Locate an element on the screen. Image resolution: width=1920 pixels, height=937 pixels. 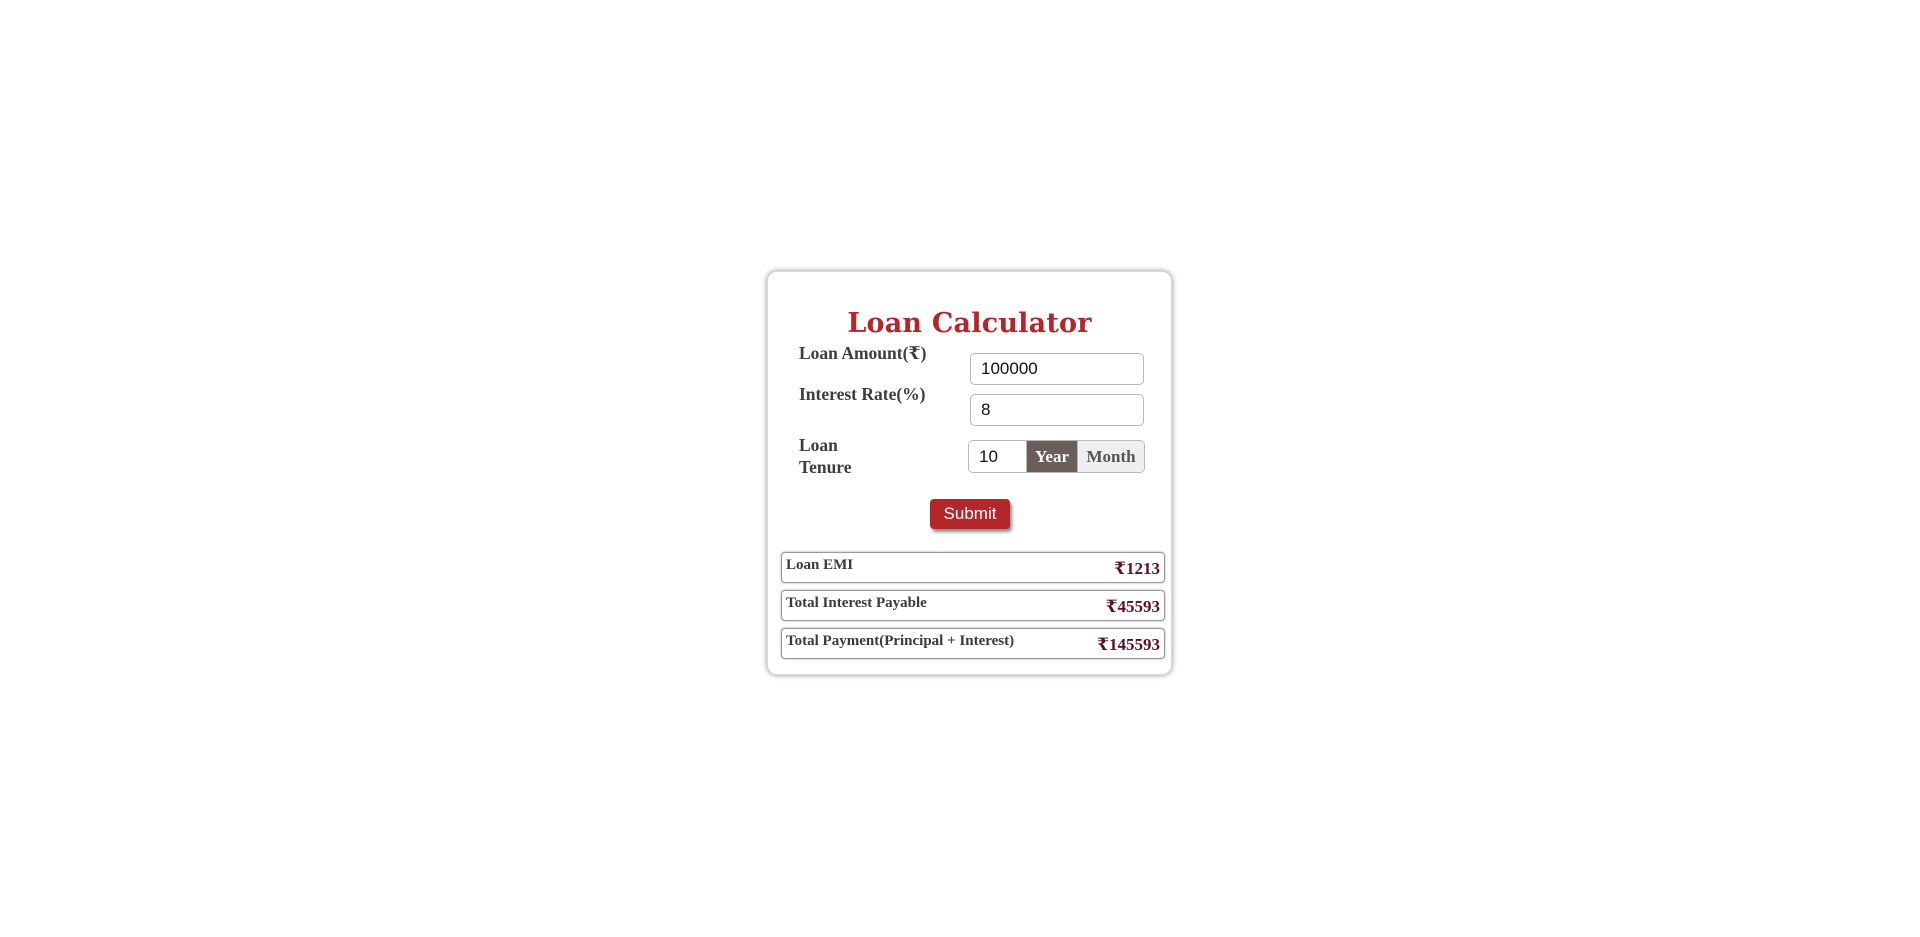
loan-tenure-input is located at coordinates (998, 456).